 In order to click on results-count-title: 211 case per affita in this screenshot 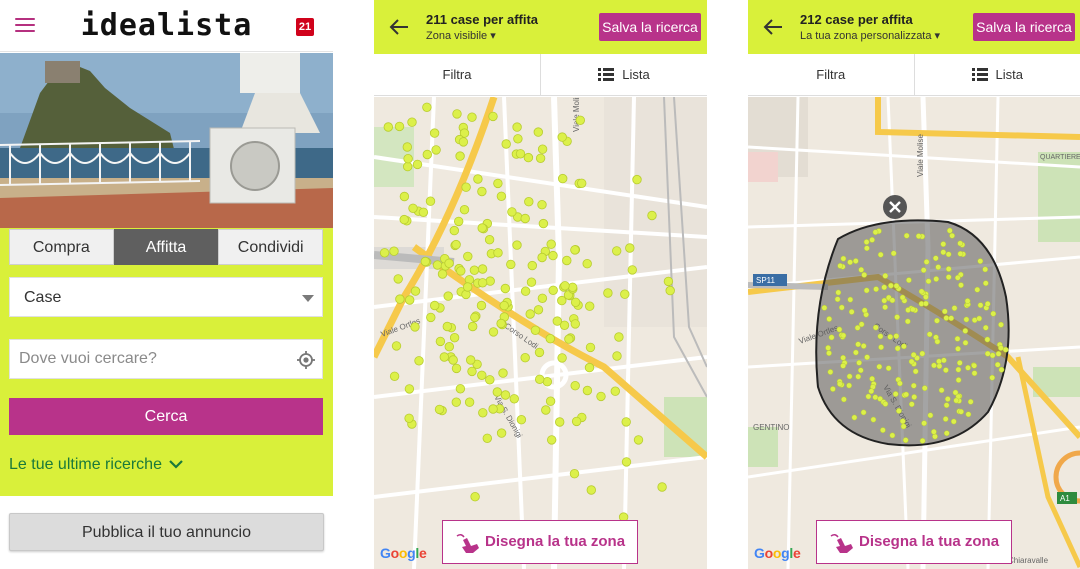, I will do `click(482, 19)`.